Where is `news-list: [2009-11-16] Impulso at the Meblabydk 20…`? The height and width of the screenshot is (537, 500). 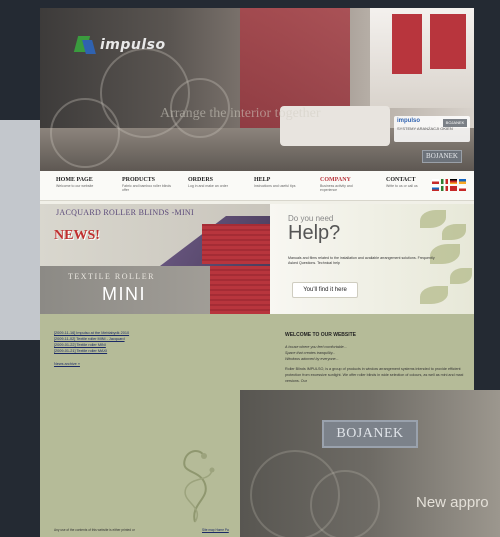
news-list: [2009-11-16] Impulso at the Meblabydk 20… is located at coordinates (91, 348).